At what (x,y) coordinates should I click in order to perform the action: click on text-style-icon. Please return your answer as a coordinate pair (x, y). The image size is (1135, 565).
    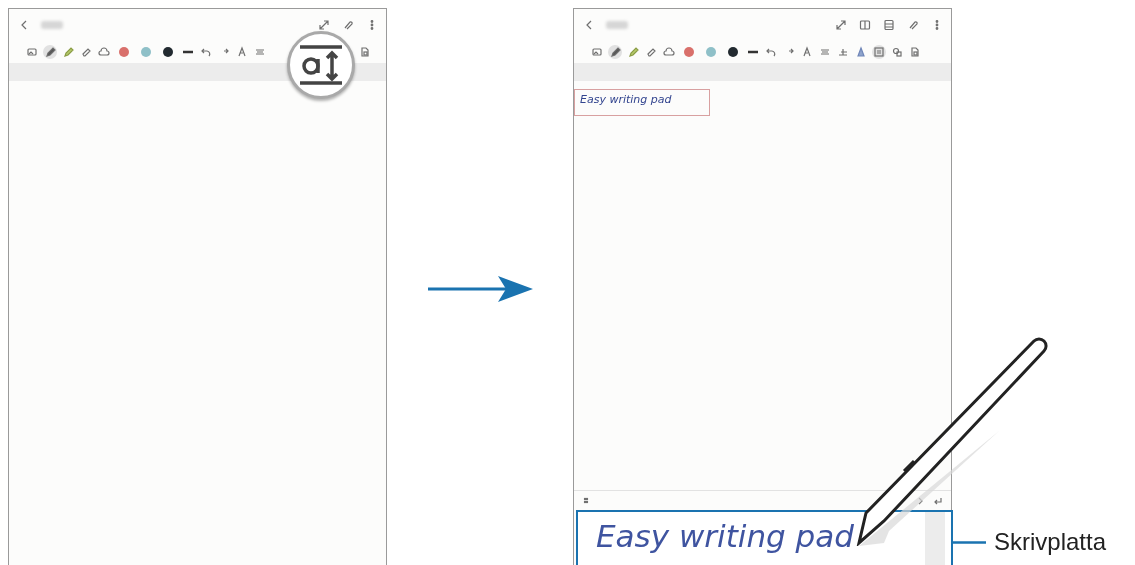
    Looking at the image, I should click on (861, 52).